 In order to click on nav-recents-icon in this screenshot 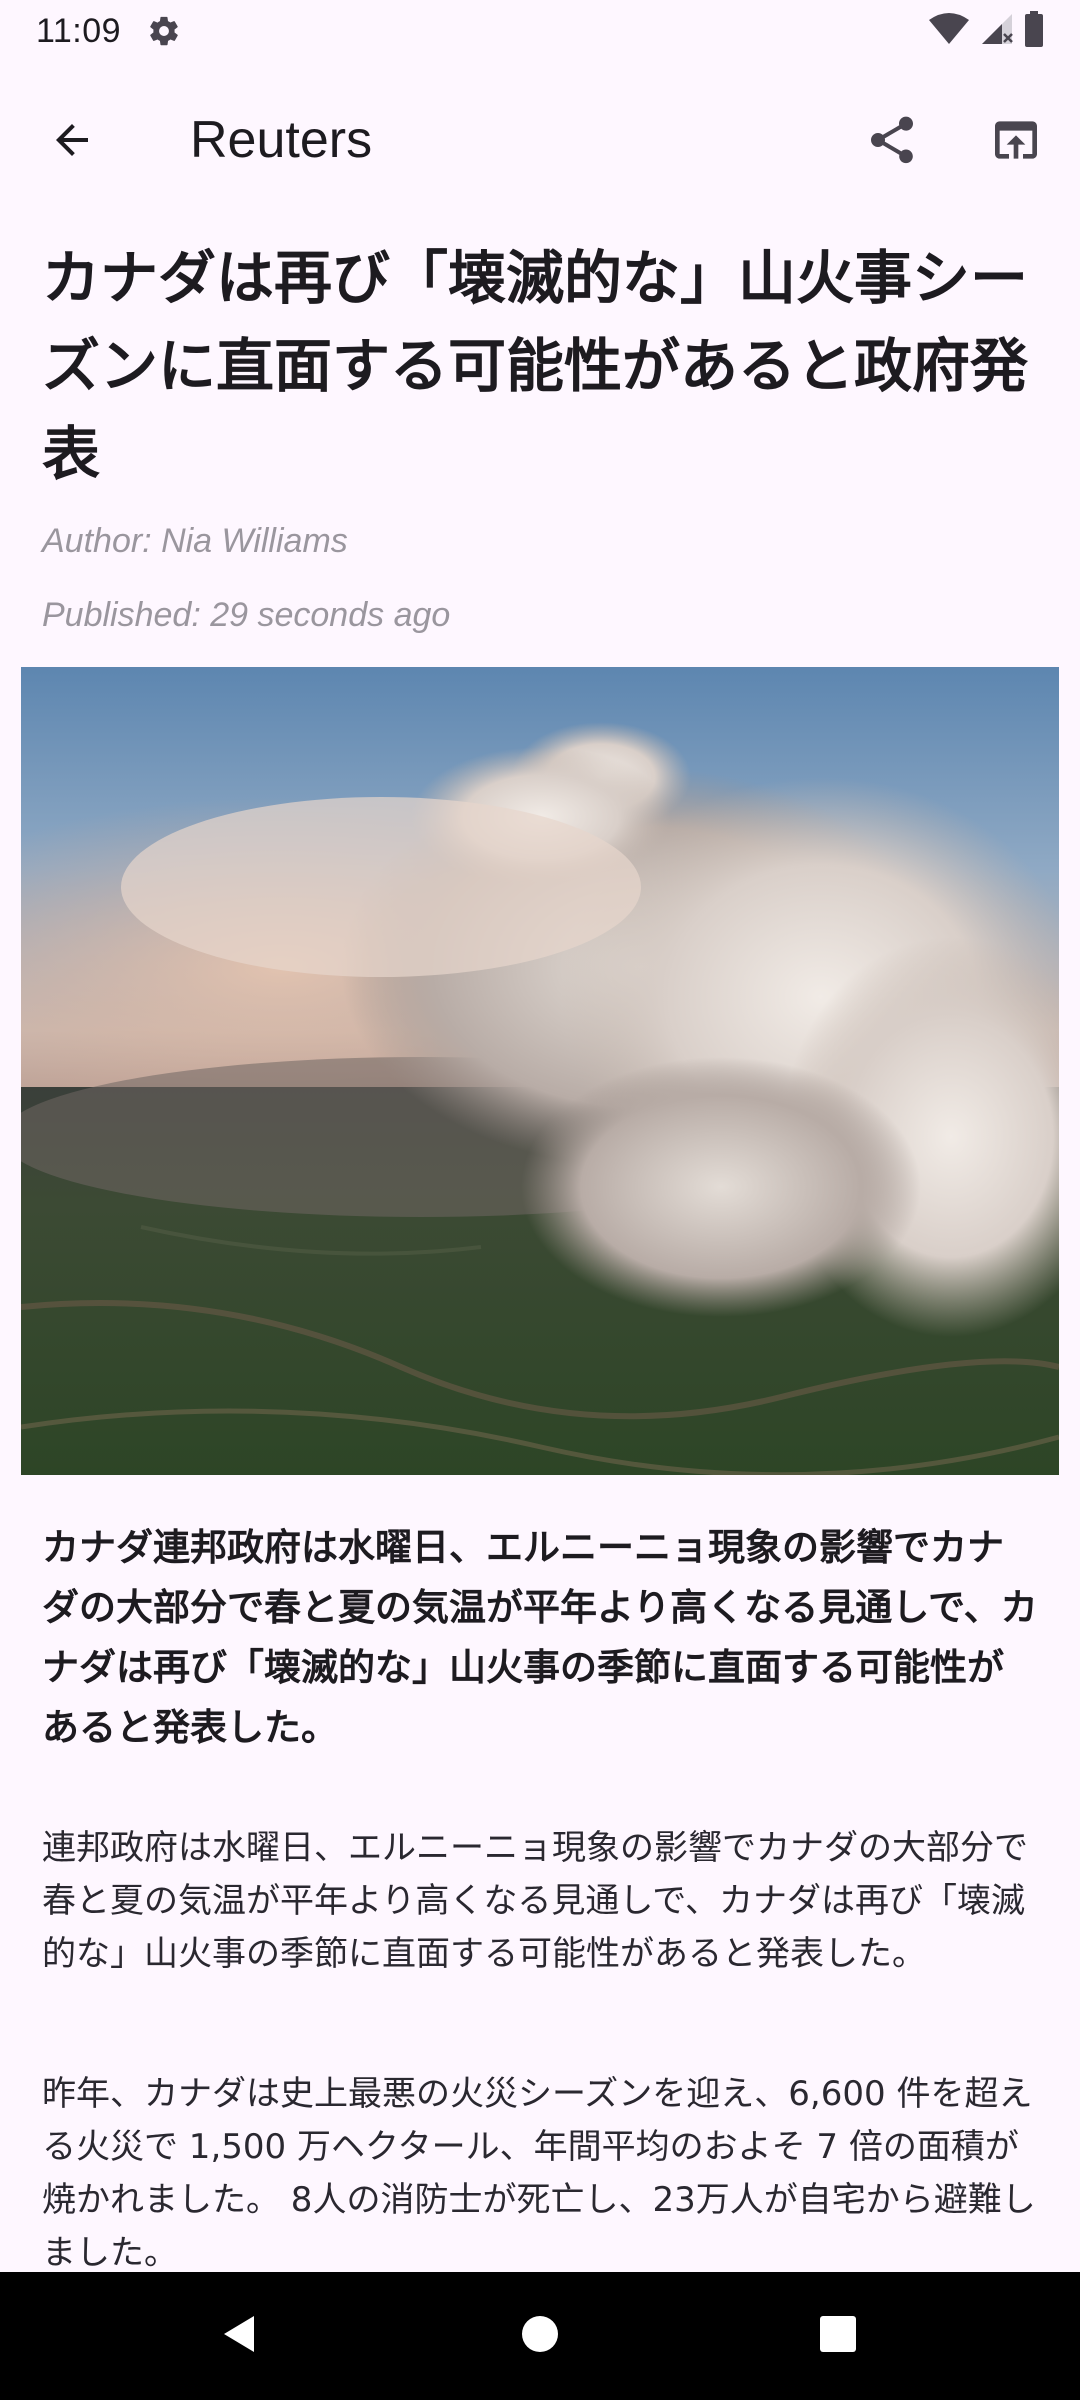, I will do `click(838, 2336)`.